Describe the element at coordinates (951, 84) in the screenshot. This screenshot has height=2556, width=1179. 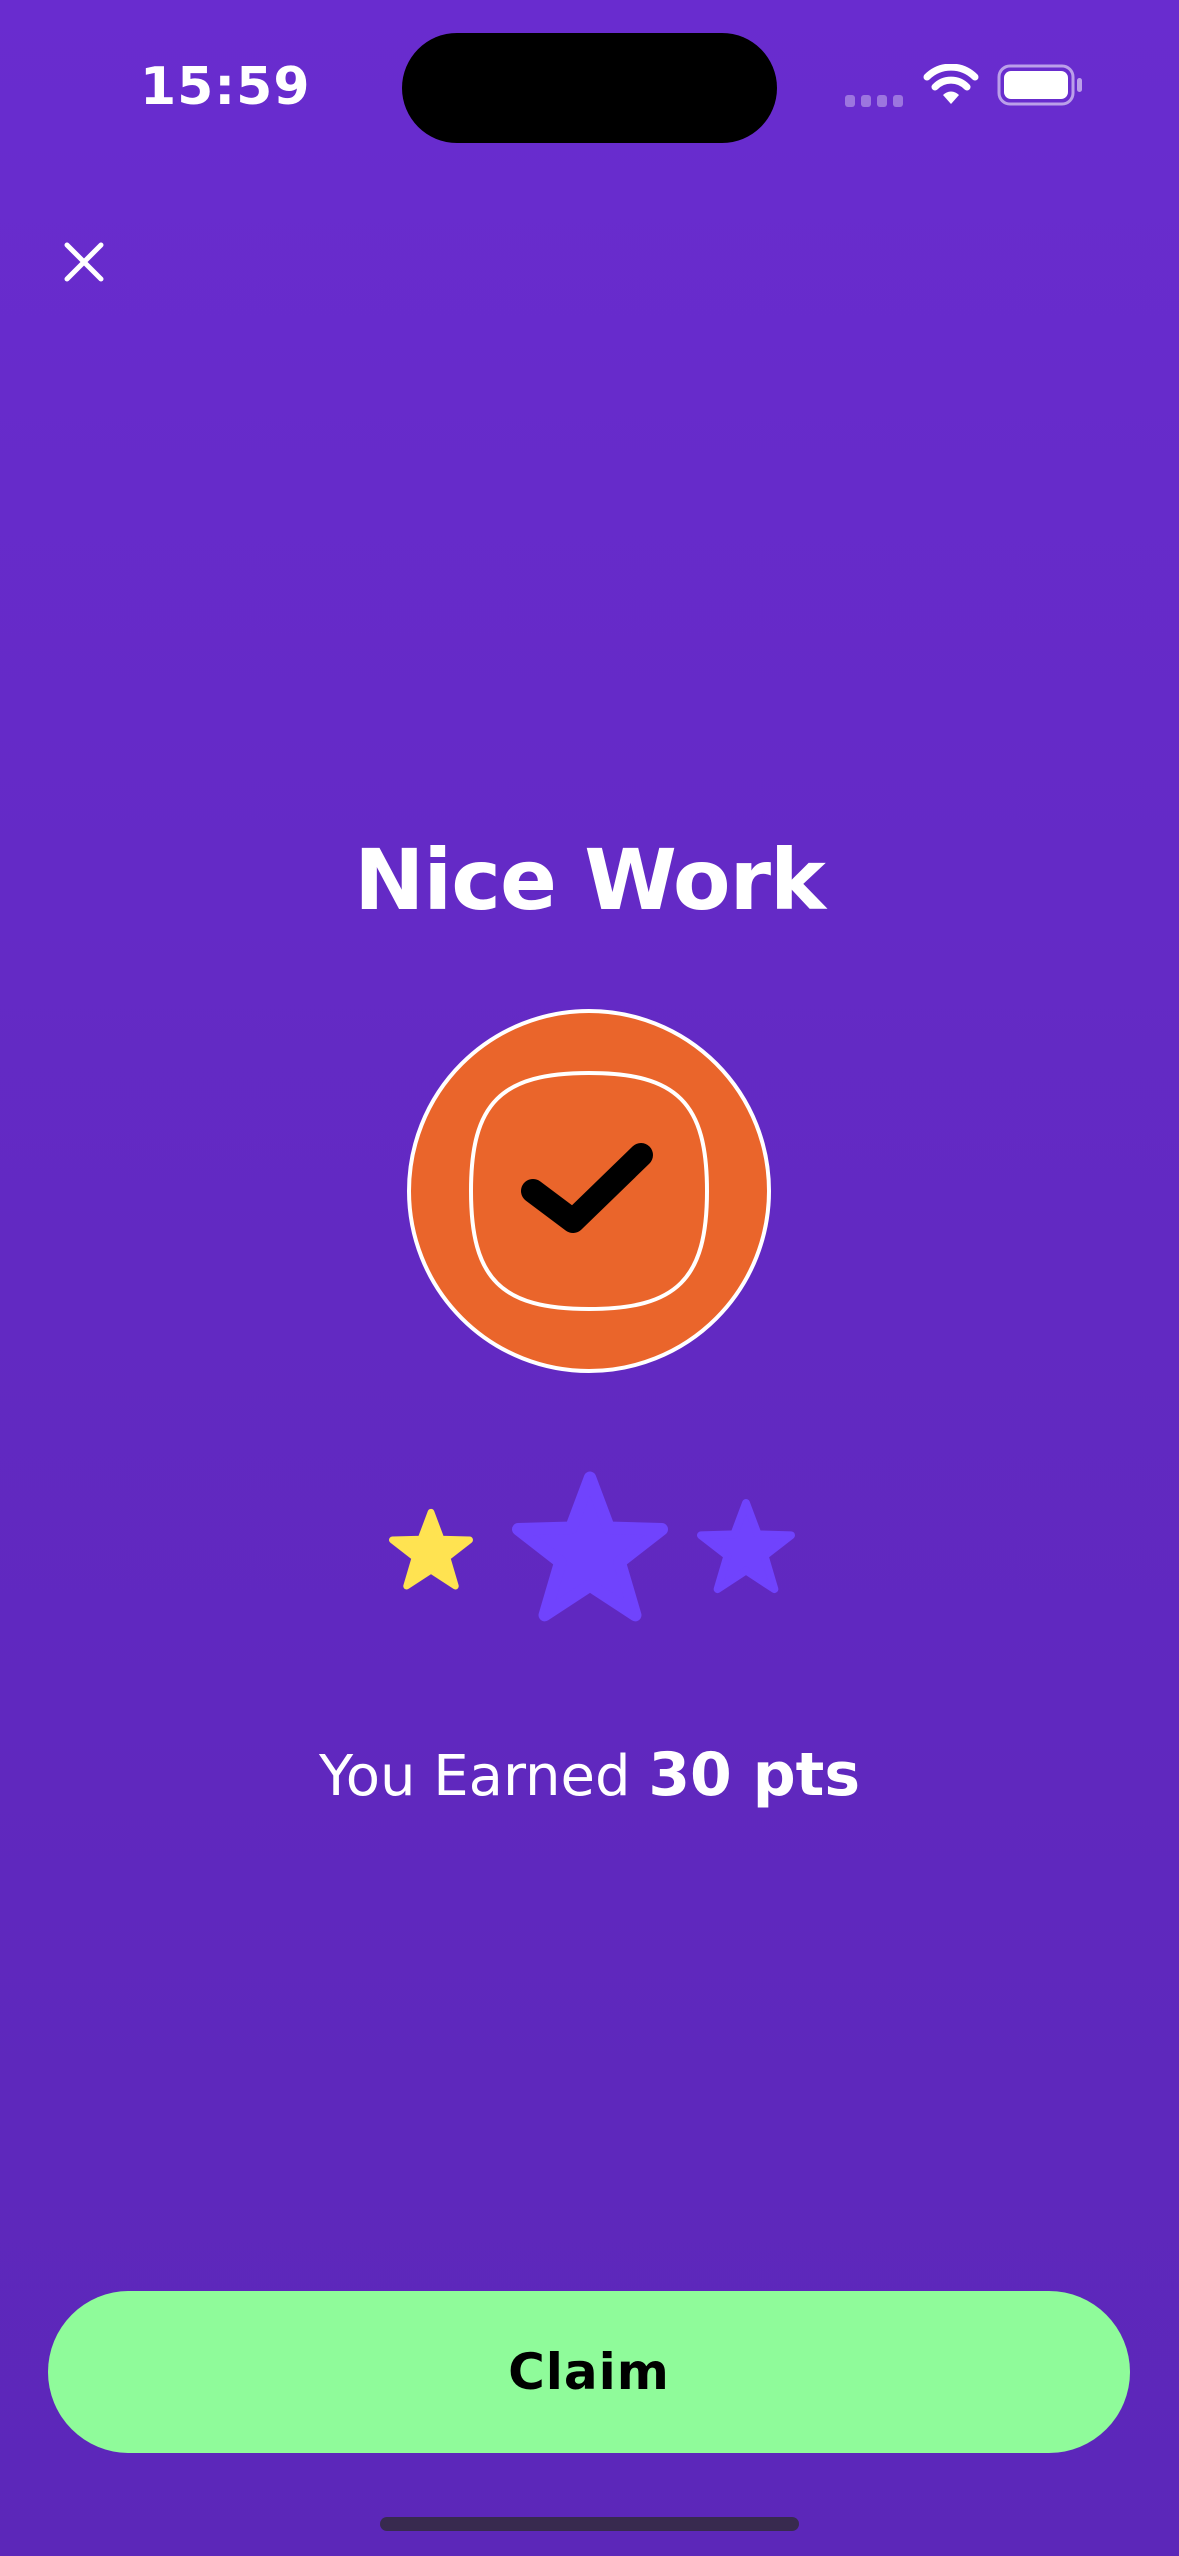
I see `wifi-icon` at that location.